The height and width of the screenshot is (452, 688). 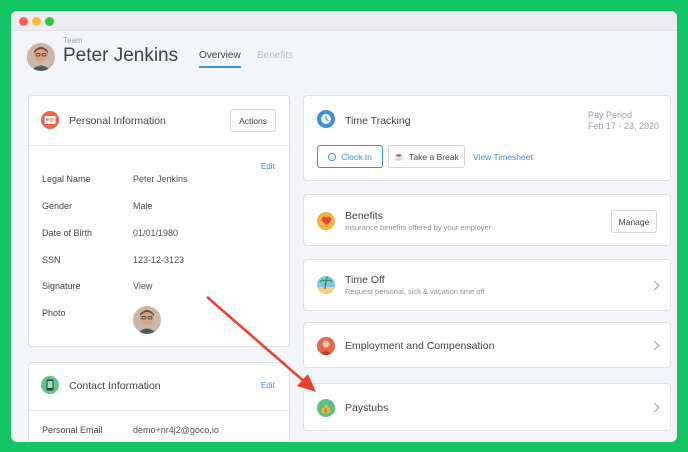 What do you see at coordinates (378, 121) in the screenshot?
I see `card-title: Time Tracking` at bounding box center [378, 121].